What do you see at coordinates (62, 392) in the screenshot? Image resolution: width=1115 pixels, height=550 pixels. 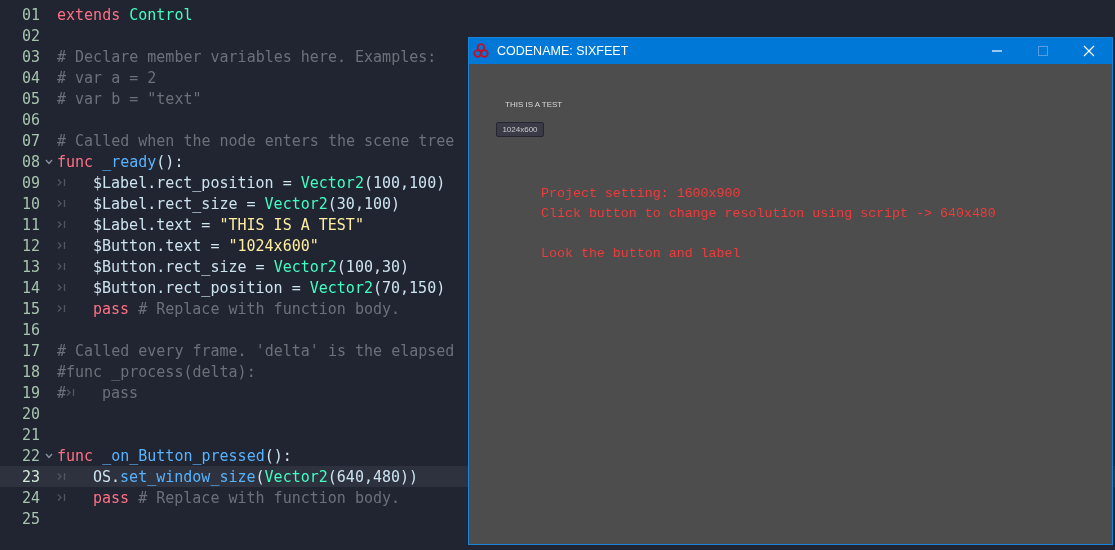 I see `code-token: #` at bounding box center [62, 392].